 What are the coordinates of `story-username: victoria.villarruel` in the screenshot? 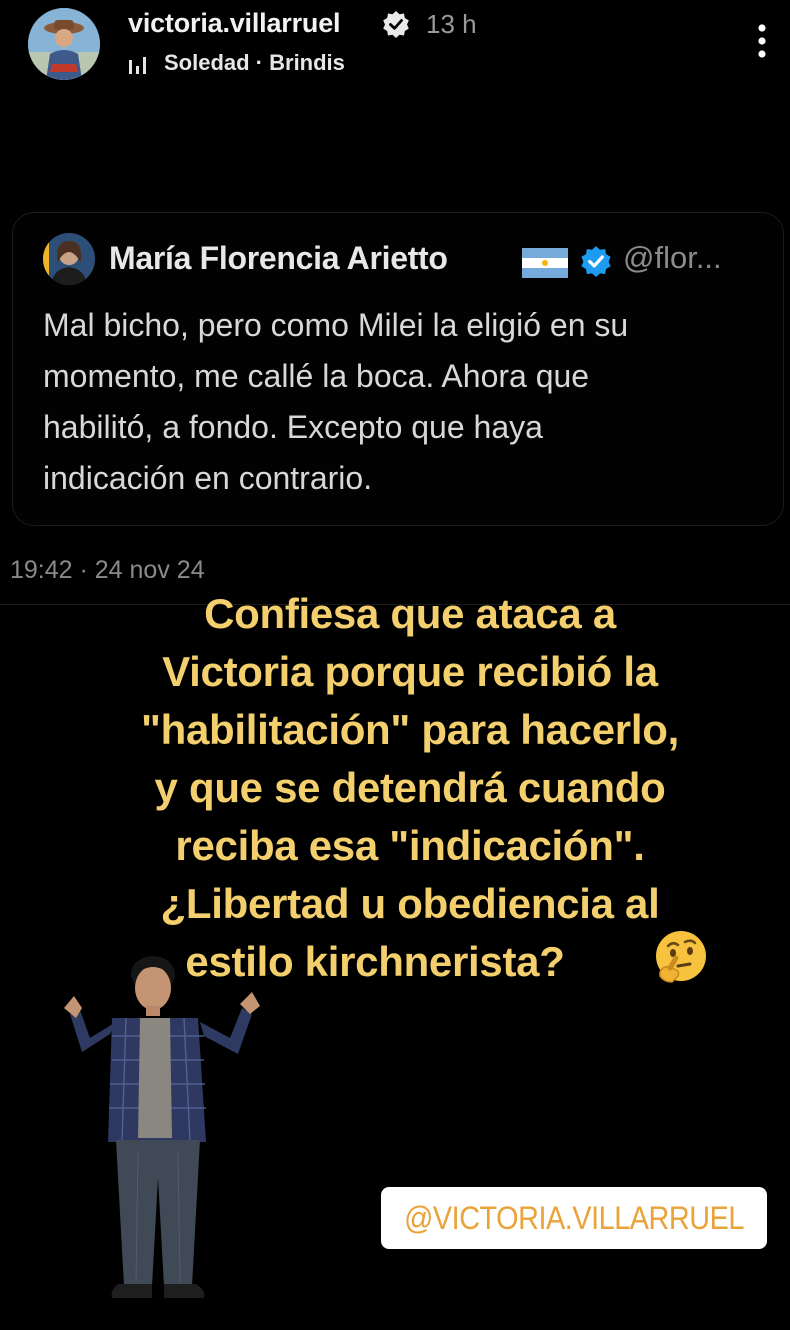 It's located at (234, 23).